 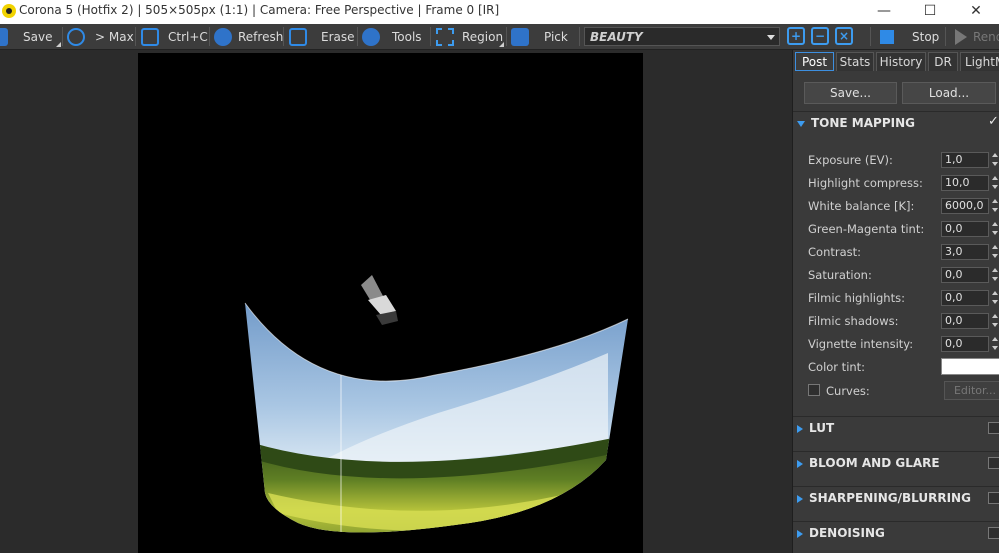 I want to click on minimize-button: —, so click(x=884, y=12).